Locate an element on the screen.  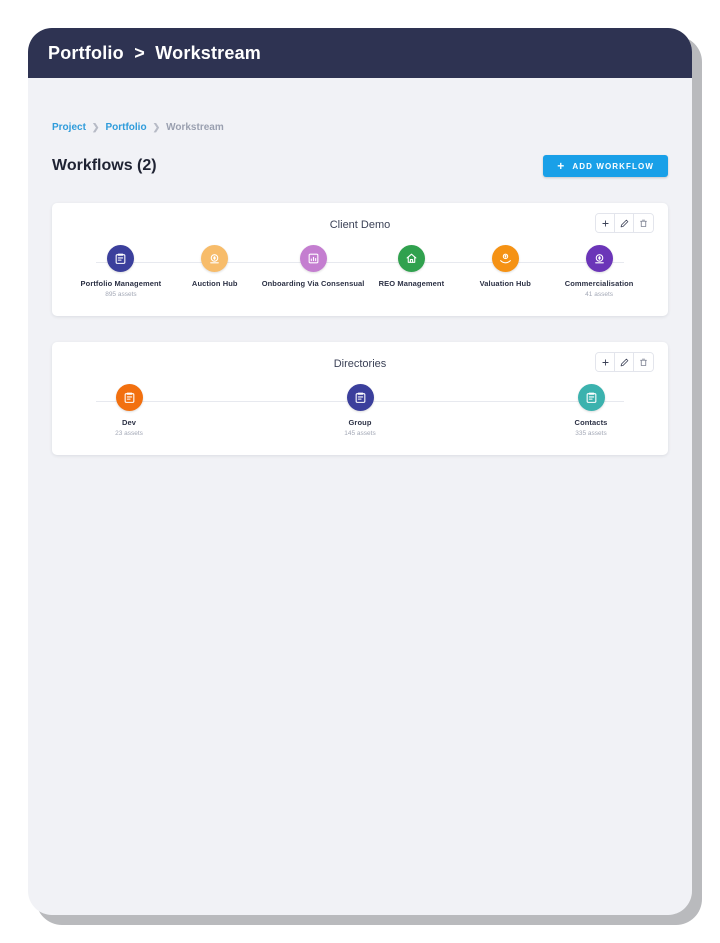
add-workflow-button: + ADD WORKFLOW is located at coordinates (605, 166).